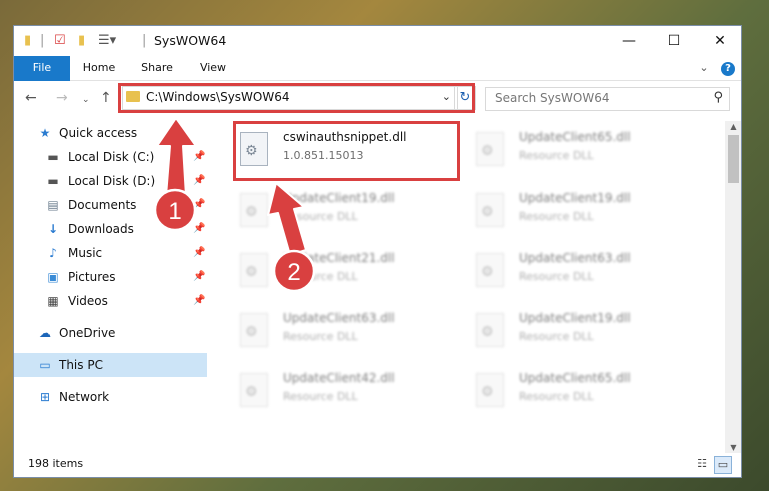 The height and width of the screenshot is (491, 769). Describe the element at coordinates (293, 272) in the screenshot. I see `step2-label: 2` at that location.